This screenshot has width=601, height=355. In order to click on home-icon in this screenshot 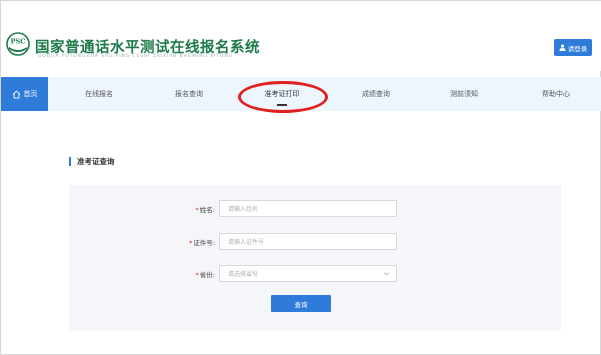, I will do `click(16, 94)`.